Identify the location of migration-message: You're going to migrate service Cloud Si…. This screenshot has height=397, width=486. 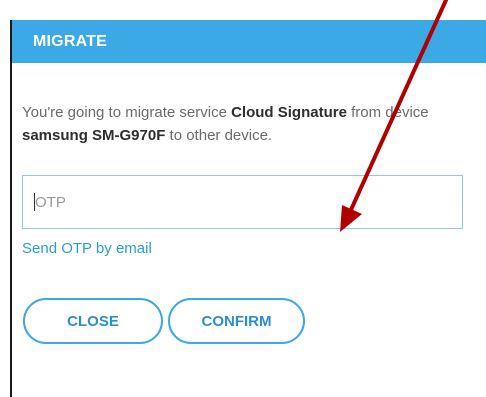
(244, 124).